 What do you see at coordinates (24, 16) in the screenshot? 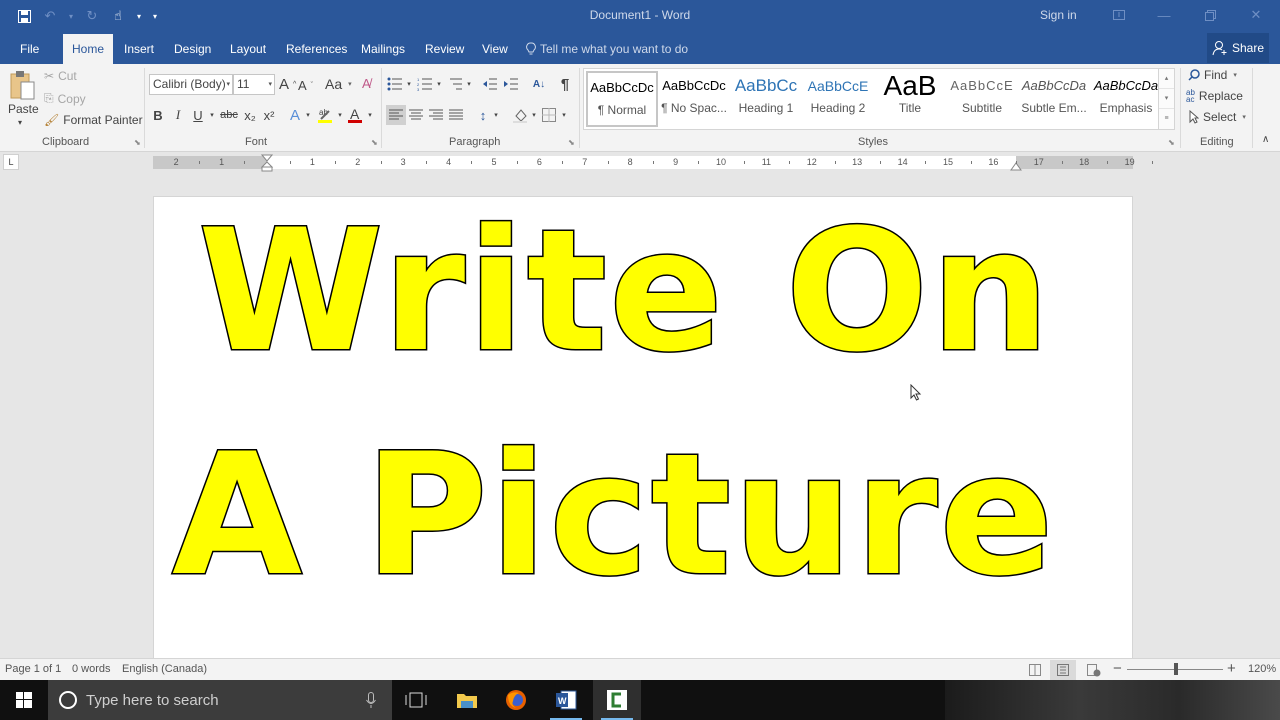
I see `save-icon` at bounding box center [24, 16].